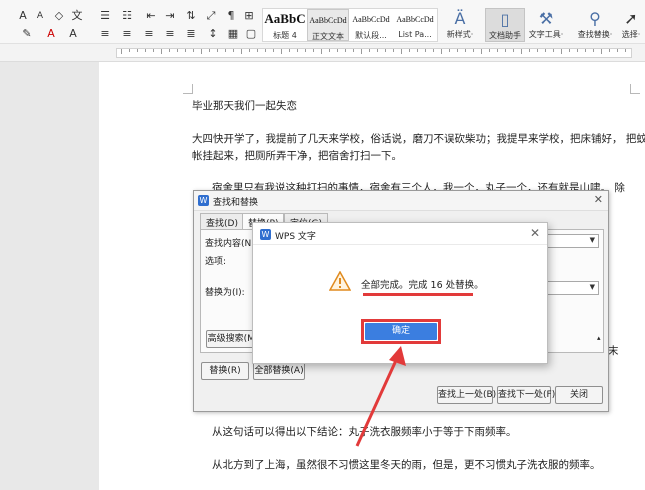 The image size is (645, 490). What do you see at coordinates (377, 401) in the screenshot?
I see `arrow-shaft` at bounding box center [377, 401].